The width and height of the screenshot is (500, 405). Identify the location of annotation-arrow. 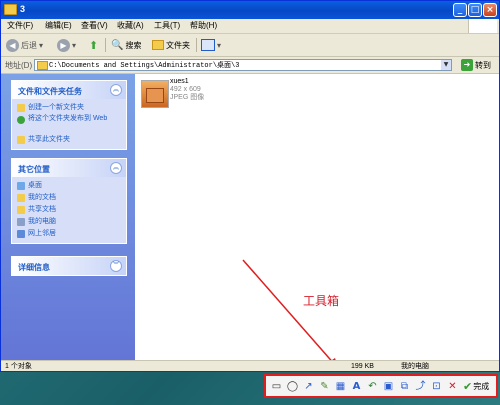
(290, 314).